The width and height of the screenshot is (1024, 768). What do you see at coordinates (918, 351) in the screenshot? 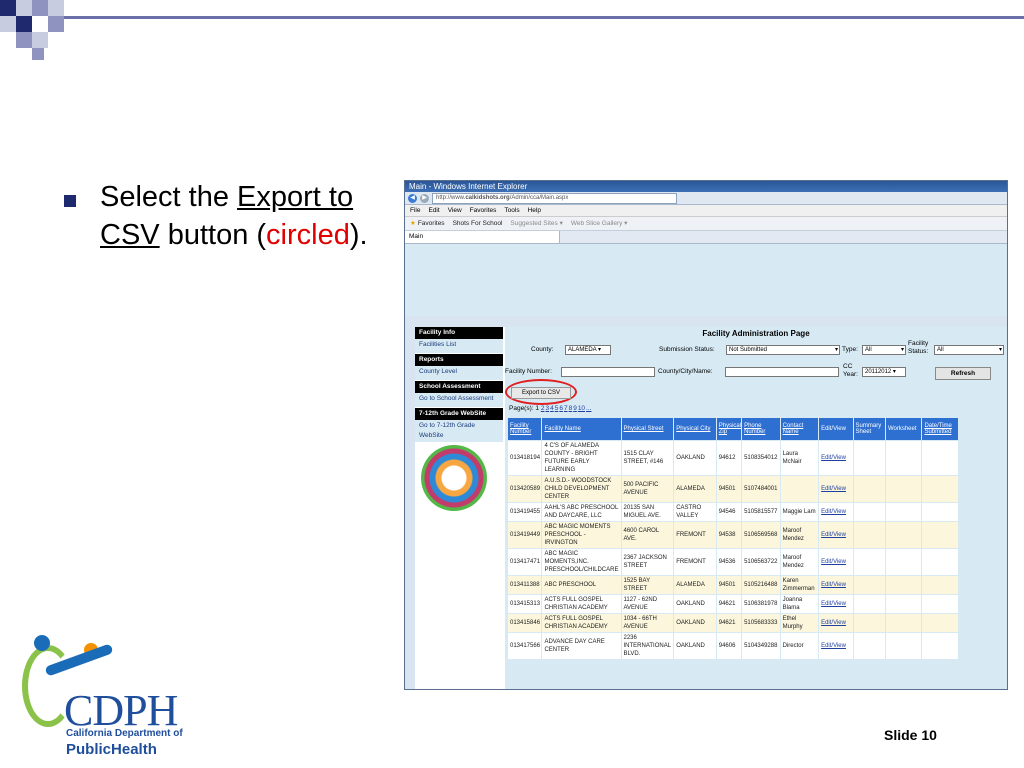
I see `facility-status-label-line: Status:` at bounding box center [918, 351].